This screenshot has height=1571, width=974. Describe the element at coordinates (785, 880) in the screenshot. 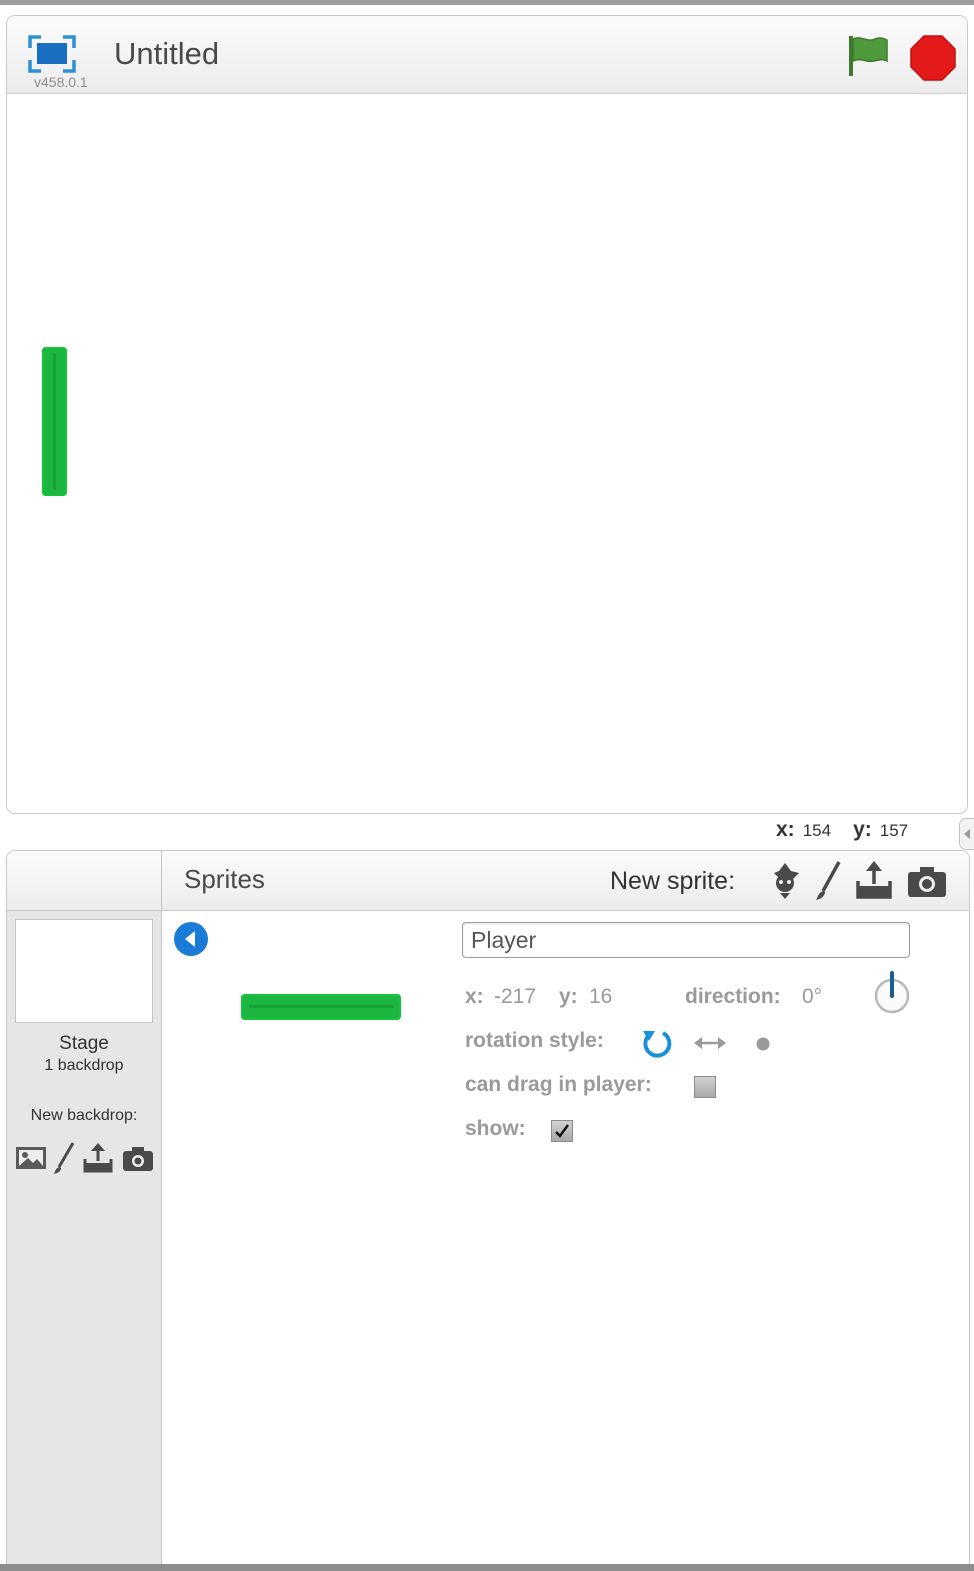

I see `sprite-library-icon` at that location.